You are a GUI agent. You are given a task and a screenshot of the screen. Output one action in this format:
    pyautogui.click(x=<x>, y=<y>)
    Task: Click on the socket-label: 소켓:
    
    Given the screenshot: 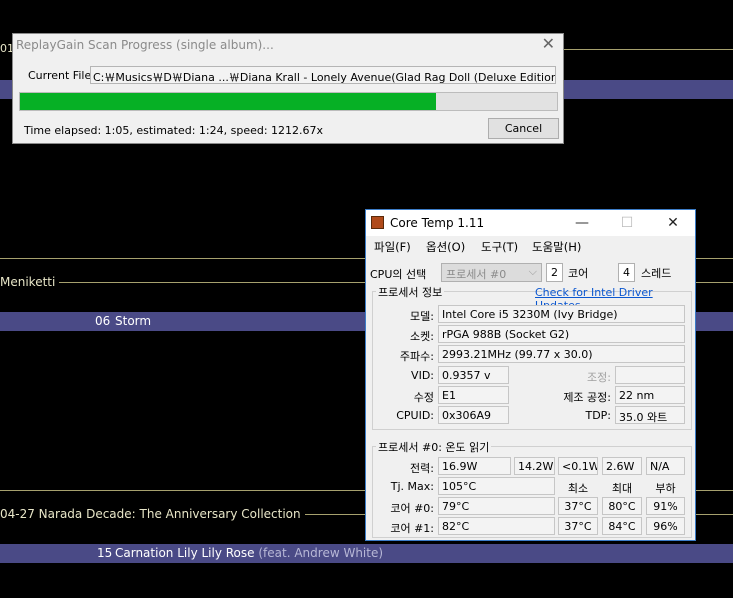 What is the action you would take?
    pyautogui.click(x=422, y=336)
    